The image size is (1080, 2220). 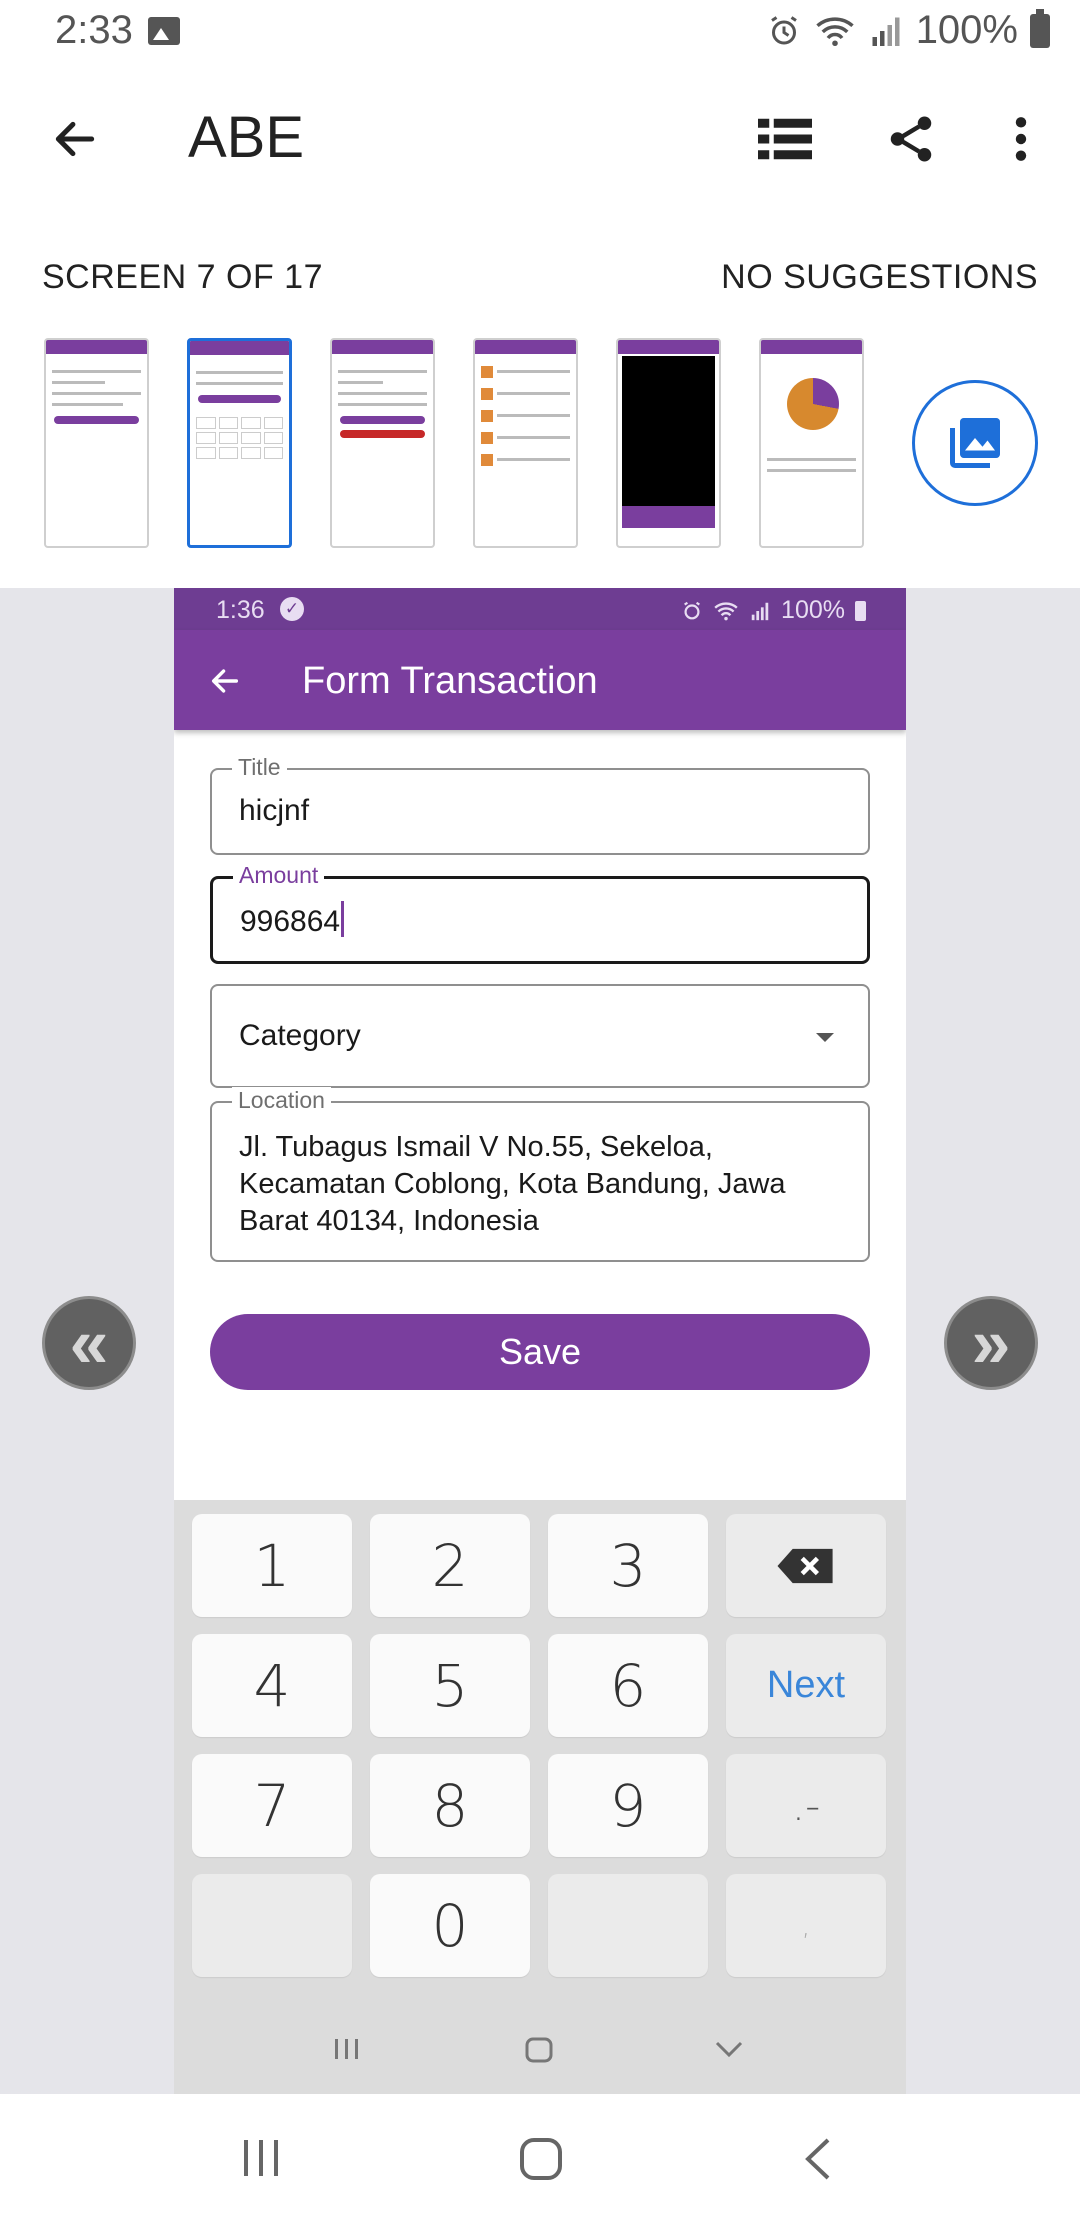 I want to click on screen-position: SCREEN 7 OF 17, so click(x=182, y=277).